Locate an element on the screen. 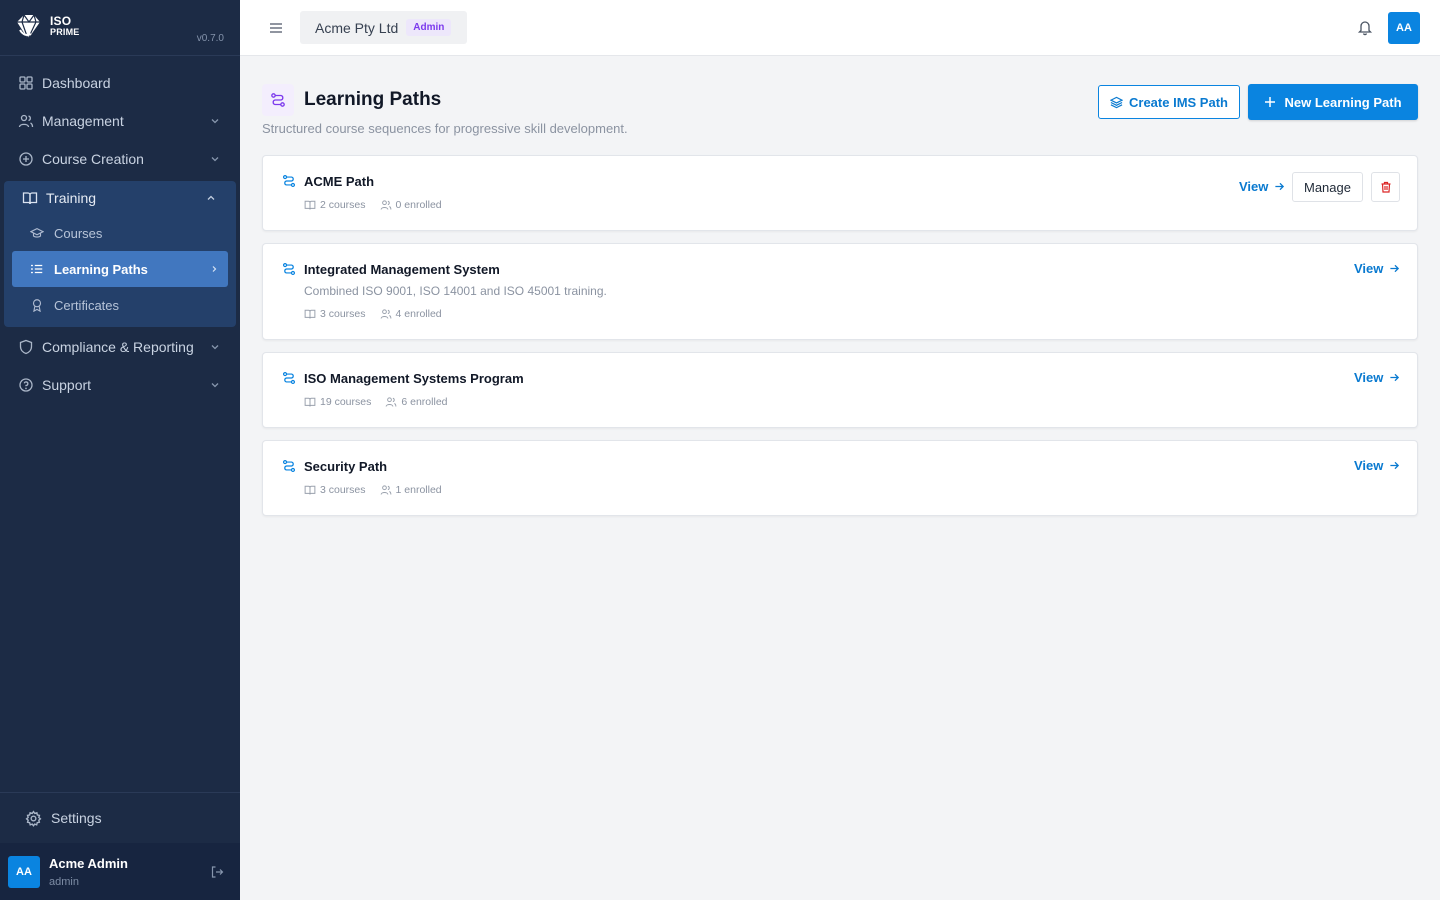 The image size is (1440, 900). sidebar-item-settings: Settings is located at coordinates (120, 817).